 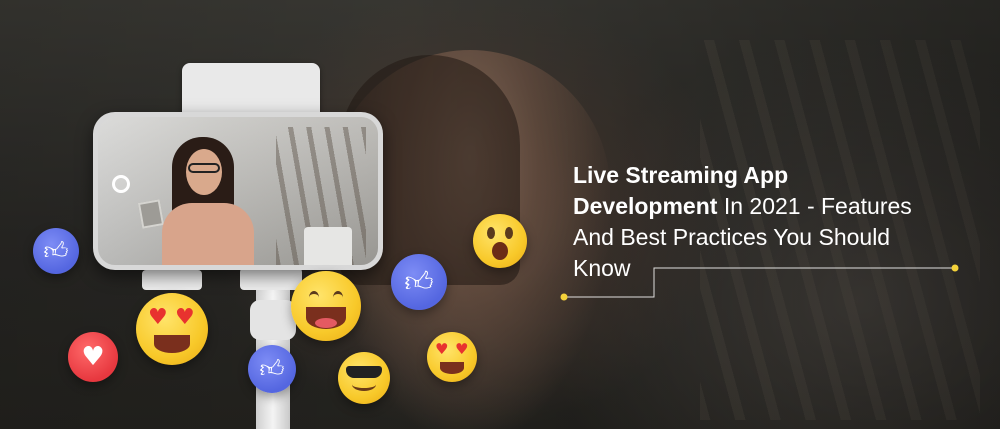 I want to click on decorative-connector-line, so click(x=759, y=282).